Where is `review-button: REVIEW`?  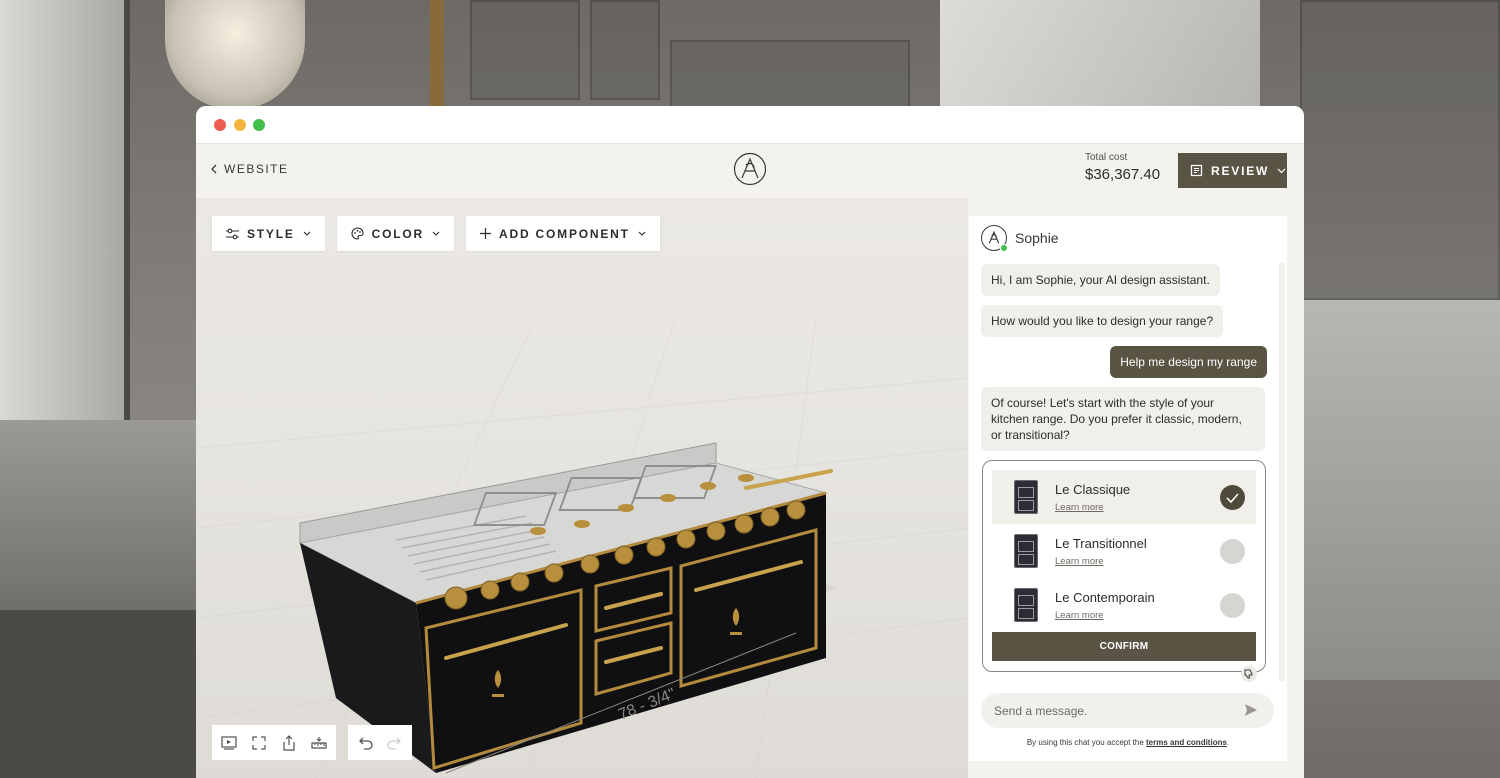
review-button: REVIEW is located at coordinates (1232, 170).